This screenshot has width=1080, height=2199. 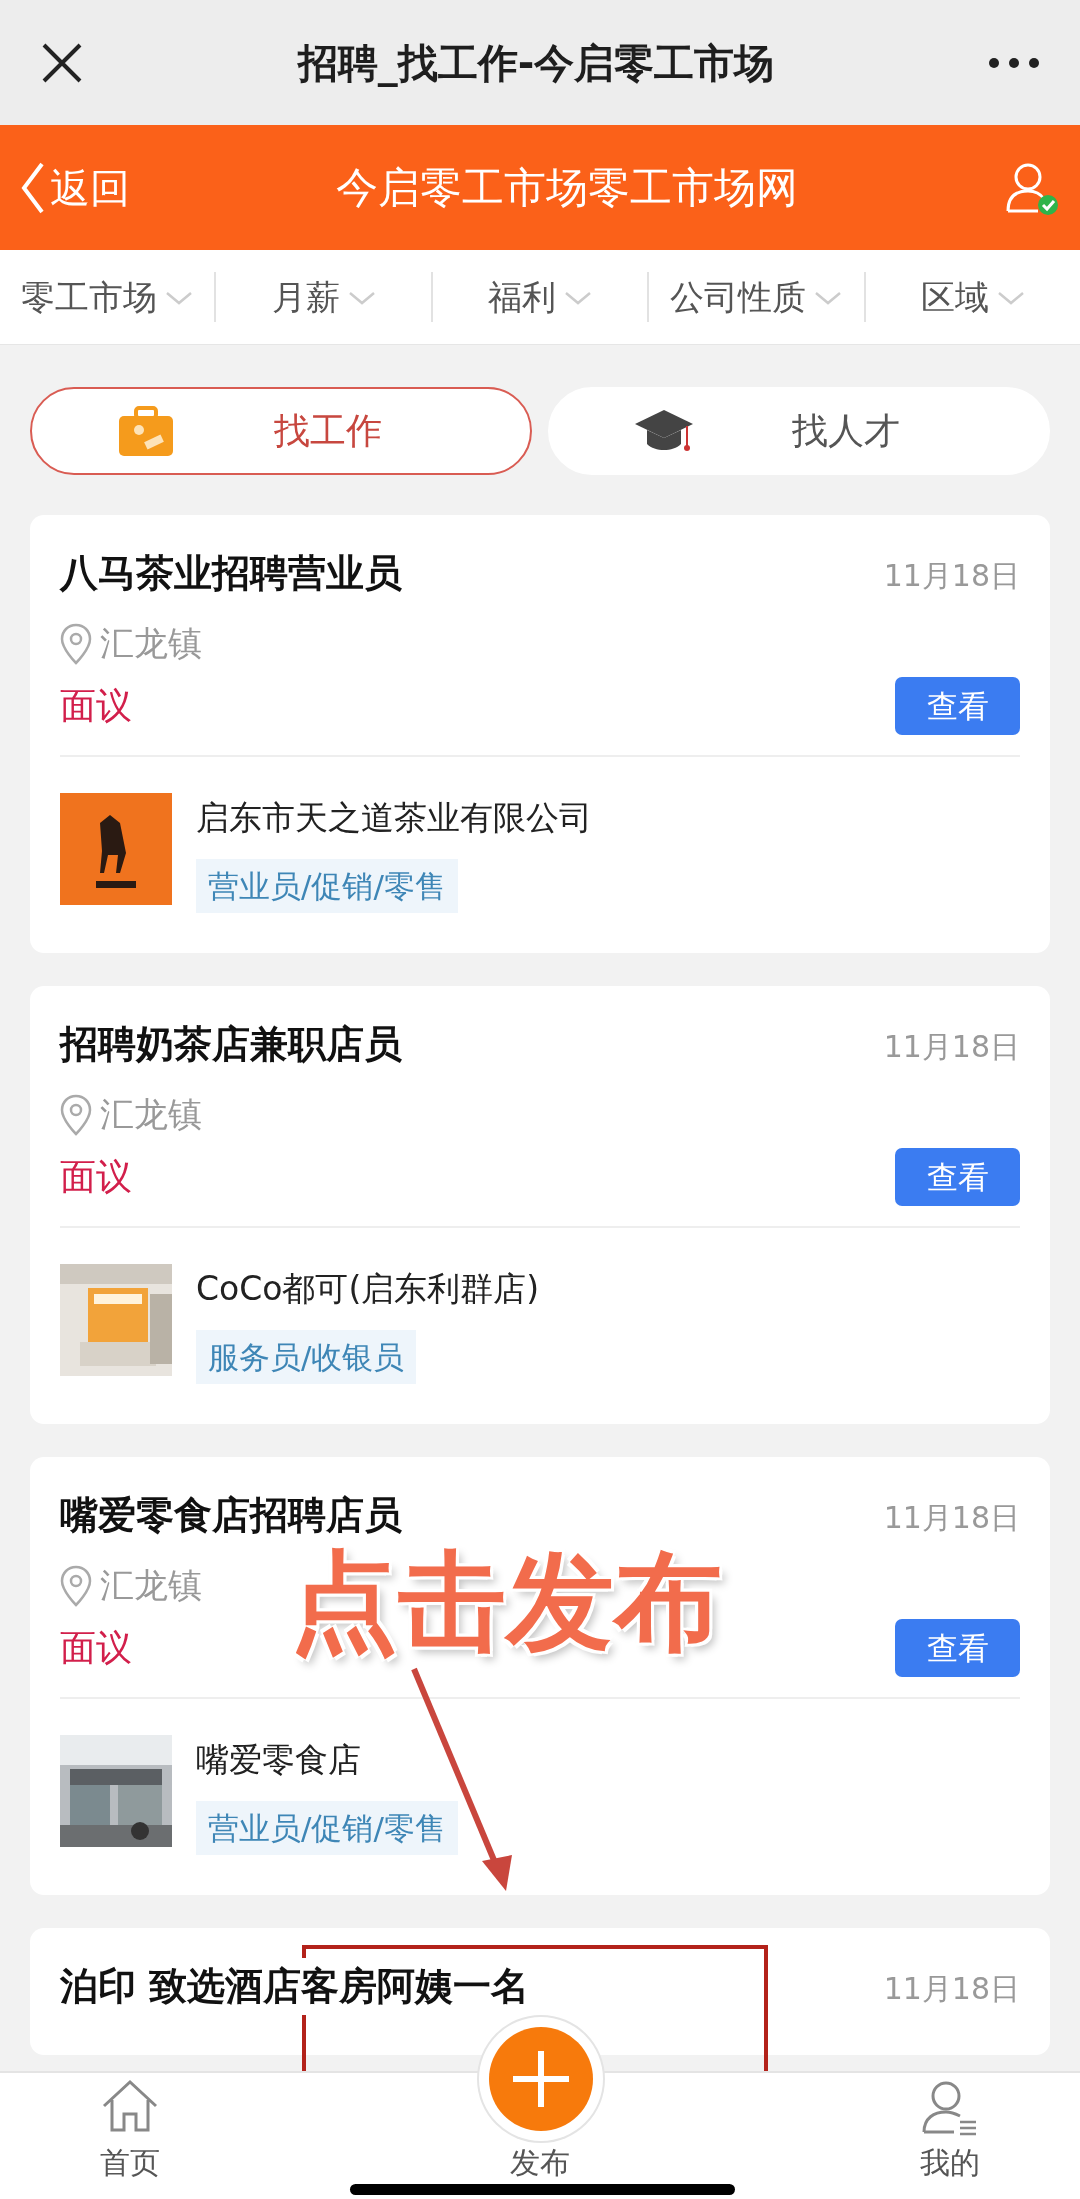 What do you see at coordinates (799, 431) in the screenshot?
I see `tab: 找人才` at bounding box center [799, 431].